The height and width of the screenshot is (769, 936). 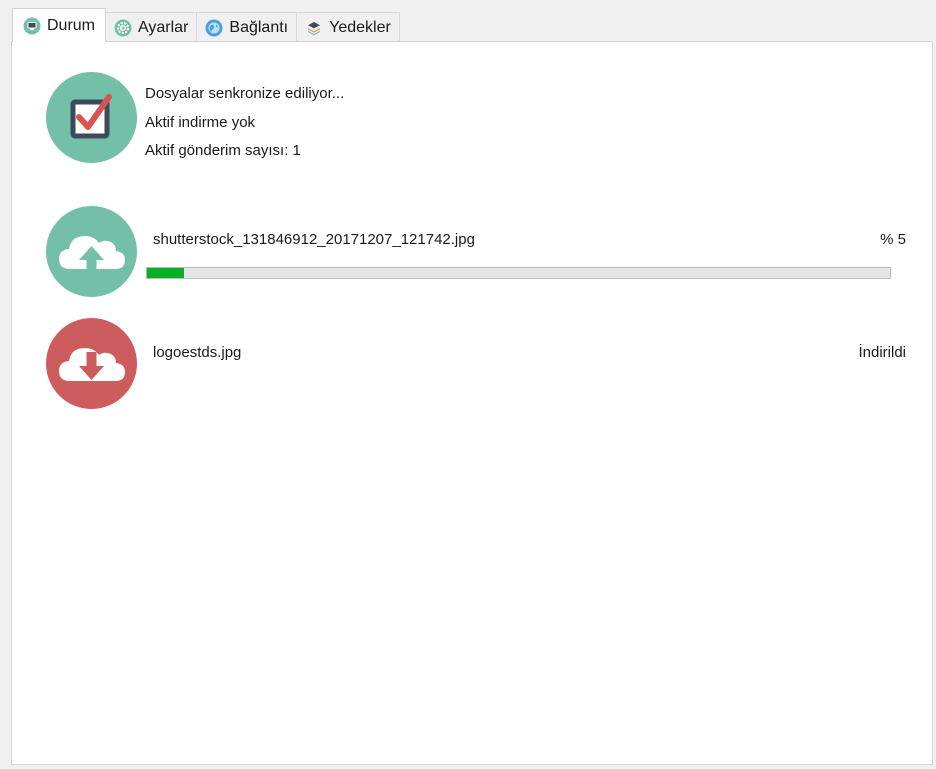 I want to click on upload-count-text: Aktif gönderim sayısı: 1, so click(x=223, y=150).